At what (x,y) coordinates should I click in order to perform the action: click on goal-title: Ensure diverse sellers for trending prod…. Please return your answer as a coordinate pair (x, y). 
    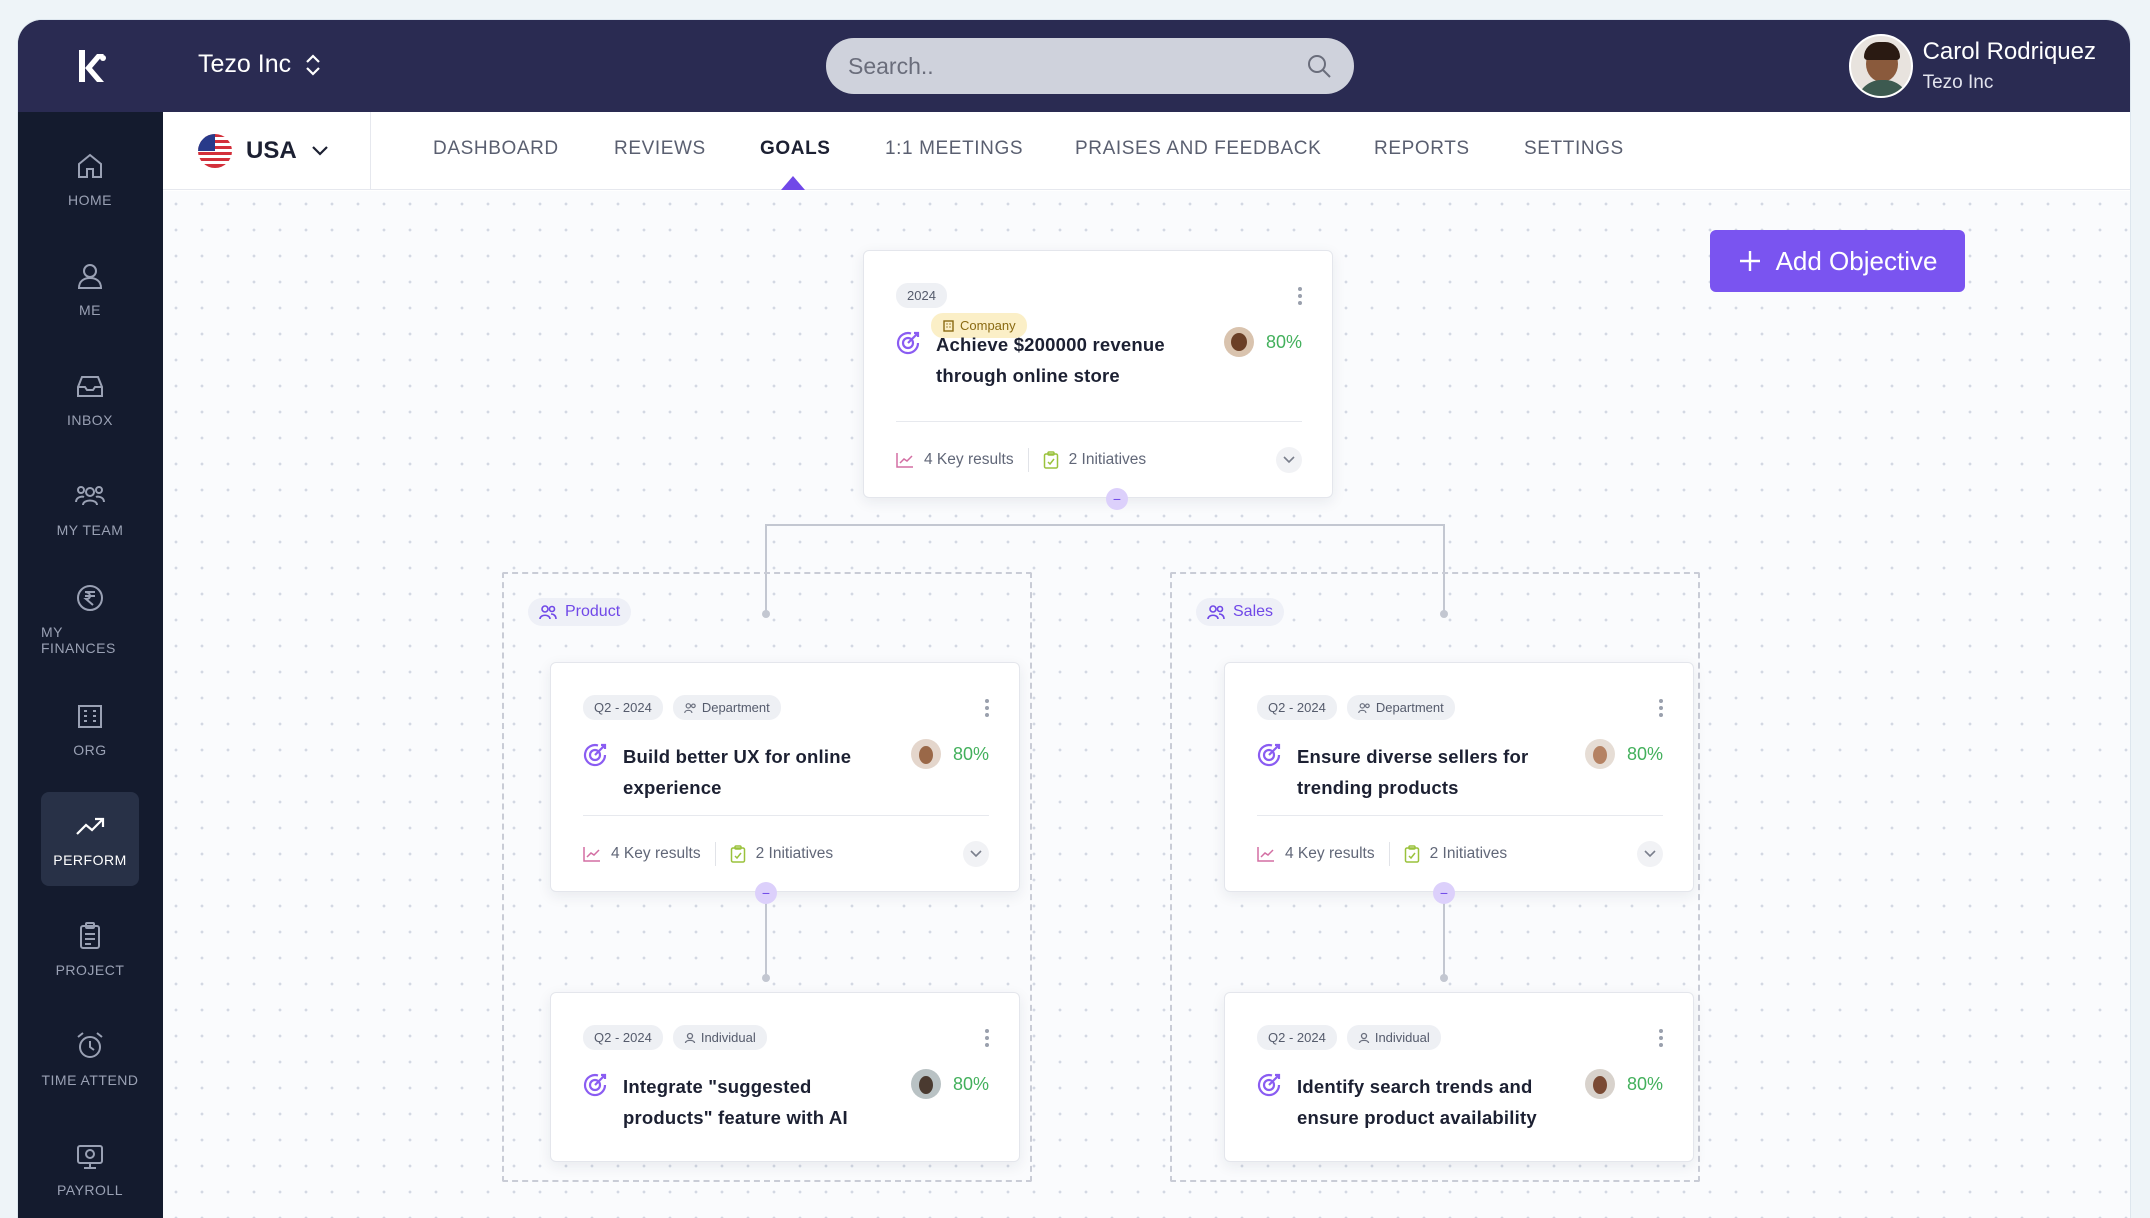
    Looking at the image, I should click on (1413, 772).